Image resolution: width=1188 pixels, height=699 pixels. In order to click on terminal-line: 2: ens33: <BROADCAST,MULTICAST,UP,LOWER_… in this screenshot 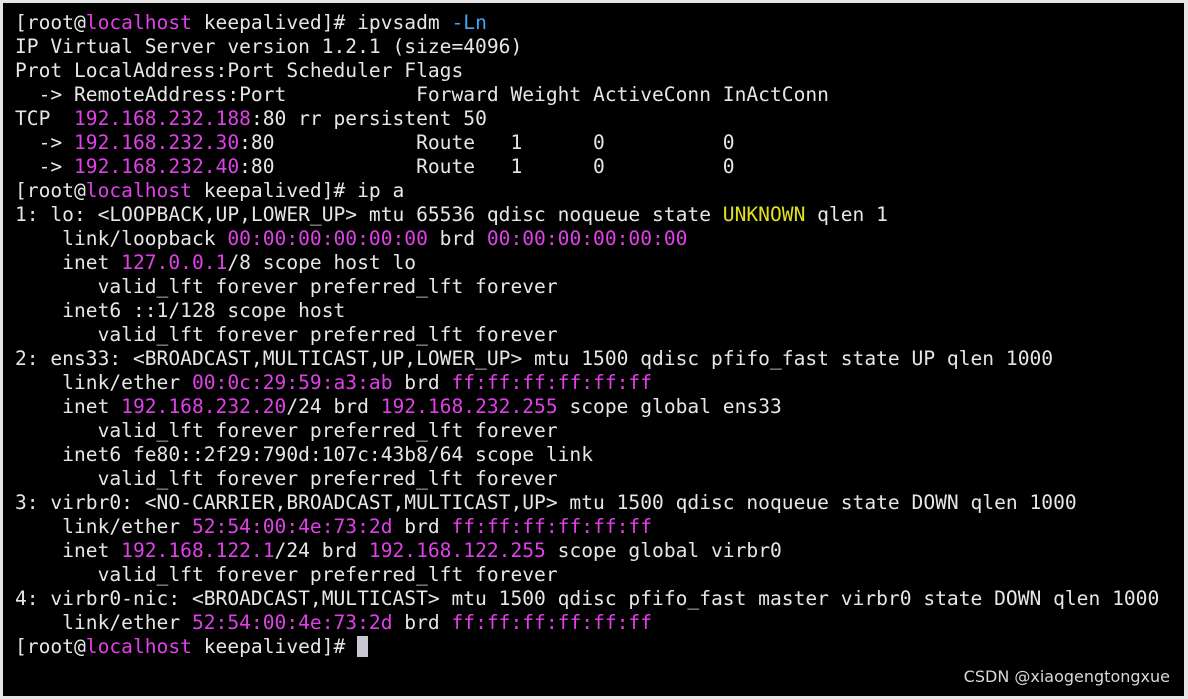, I will do `click(597, 359)`.